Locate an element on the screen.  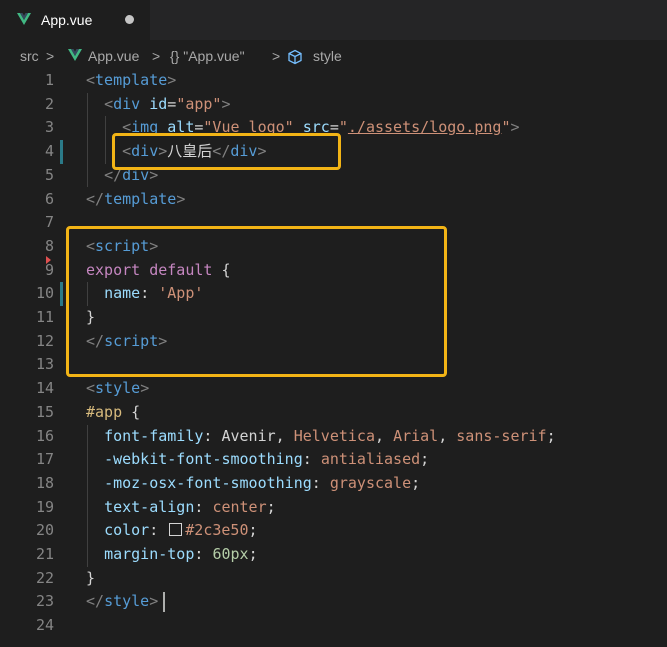
line-number: 5 is located at coordinates (49, 174).